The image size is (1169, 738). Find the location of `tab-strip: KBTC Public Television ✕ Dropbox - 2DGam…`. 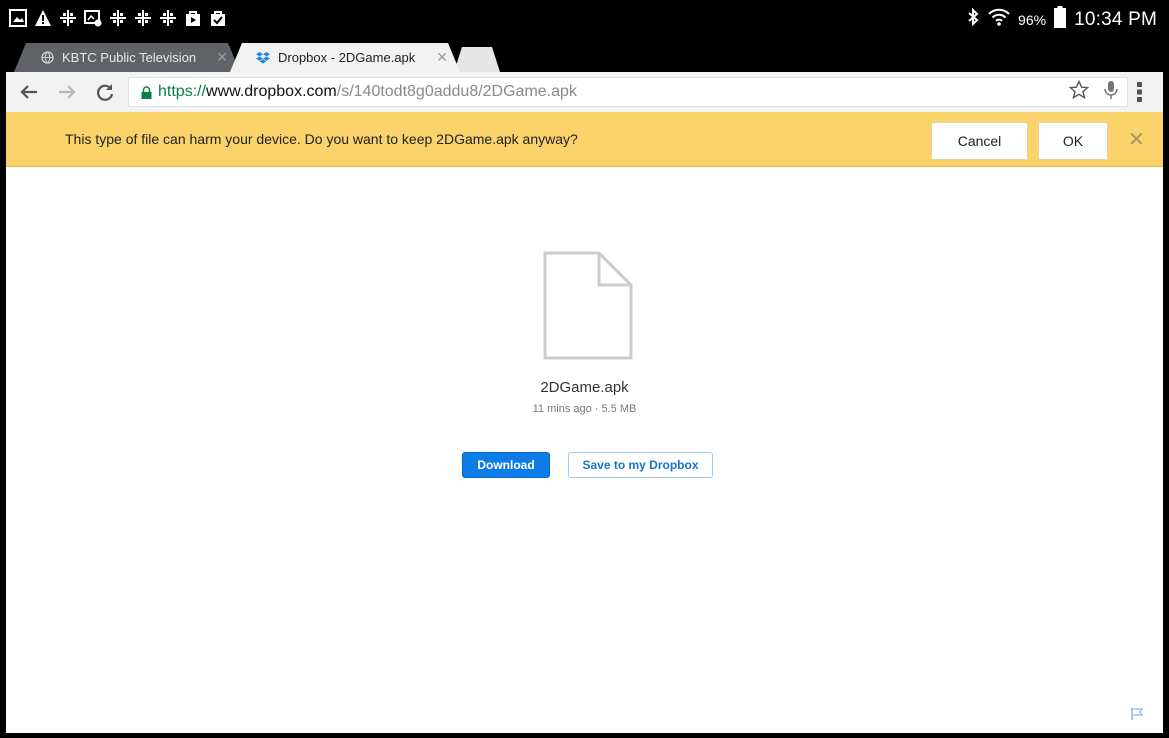

tab-strip: KBTC Public Television ✕ Dropbox - 2DGam… is located at coordinates (584, 55).